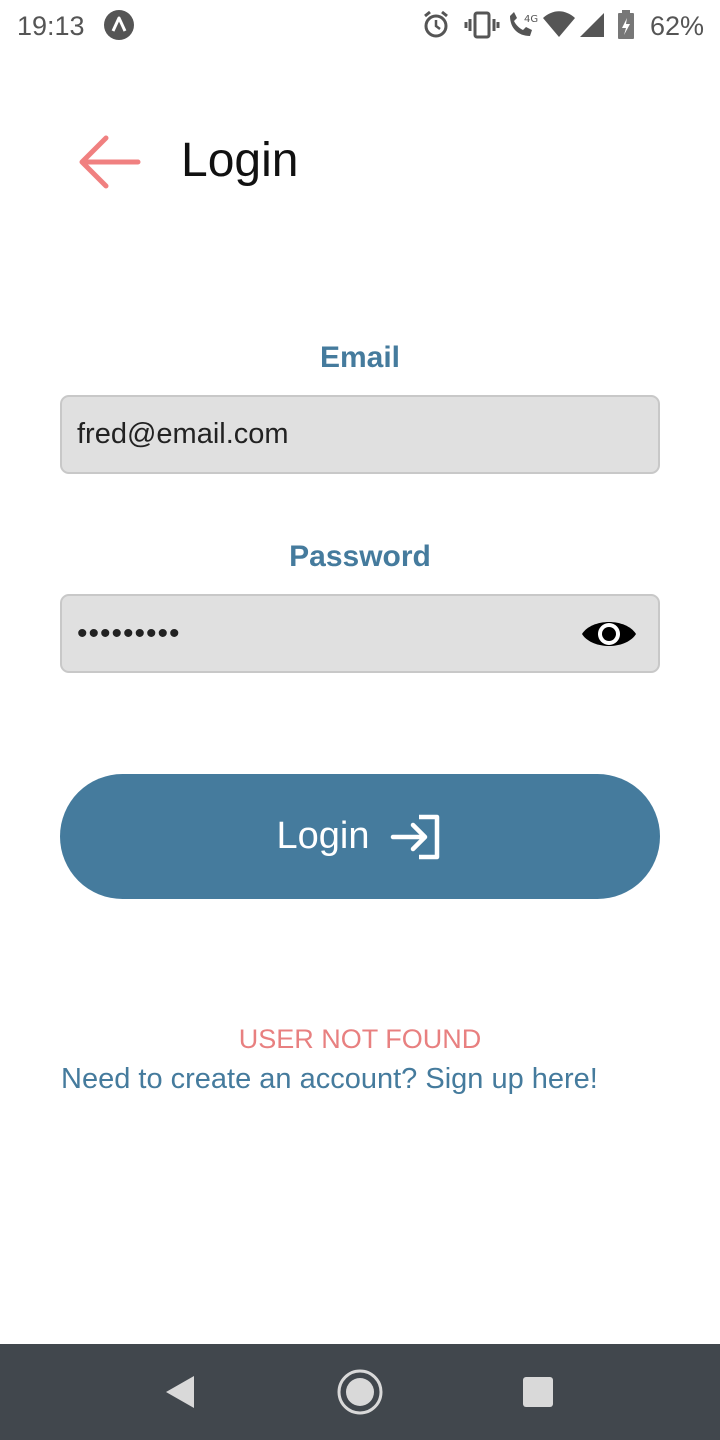  Describe the element at coordinates (531, 19) in the screenshot. I see `network-type-label: 4G` at that location.